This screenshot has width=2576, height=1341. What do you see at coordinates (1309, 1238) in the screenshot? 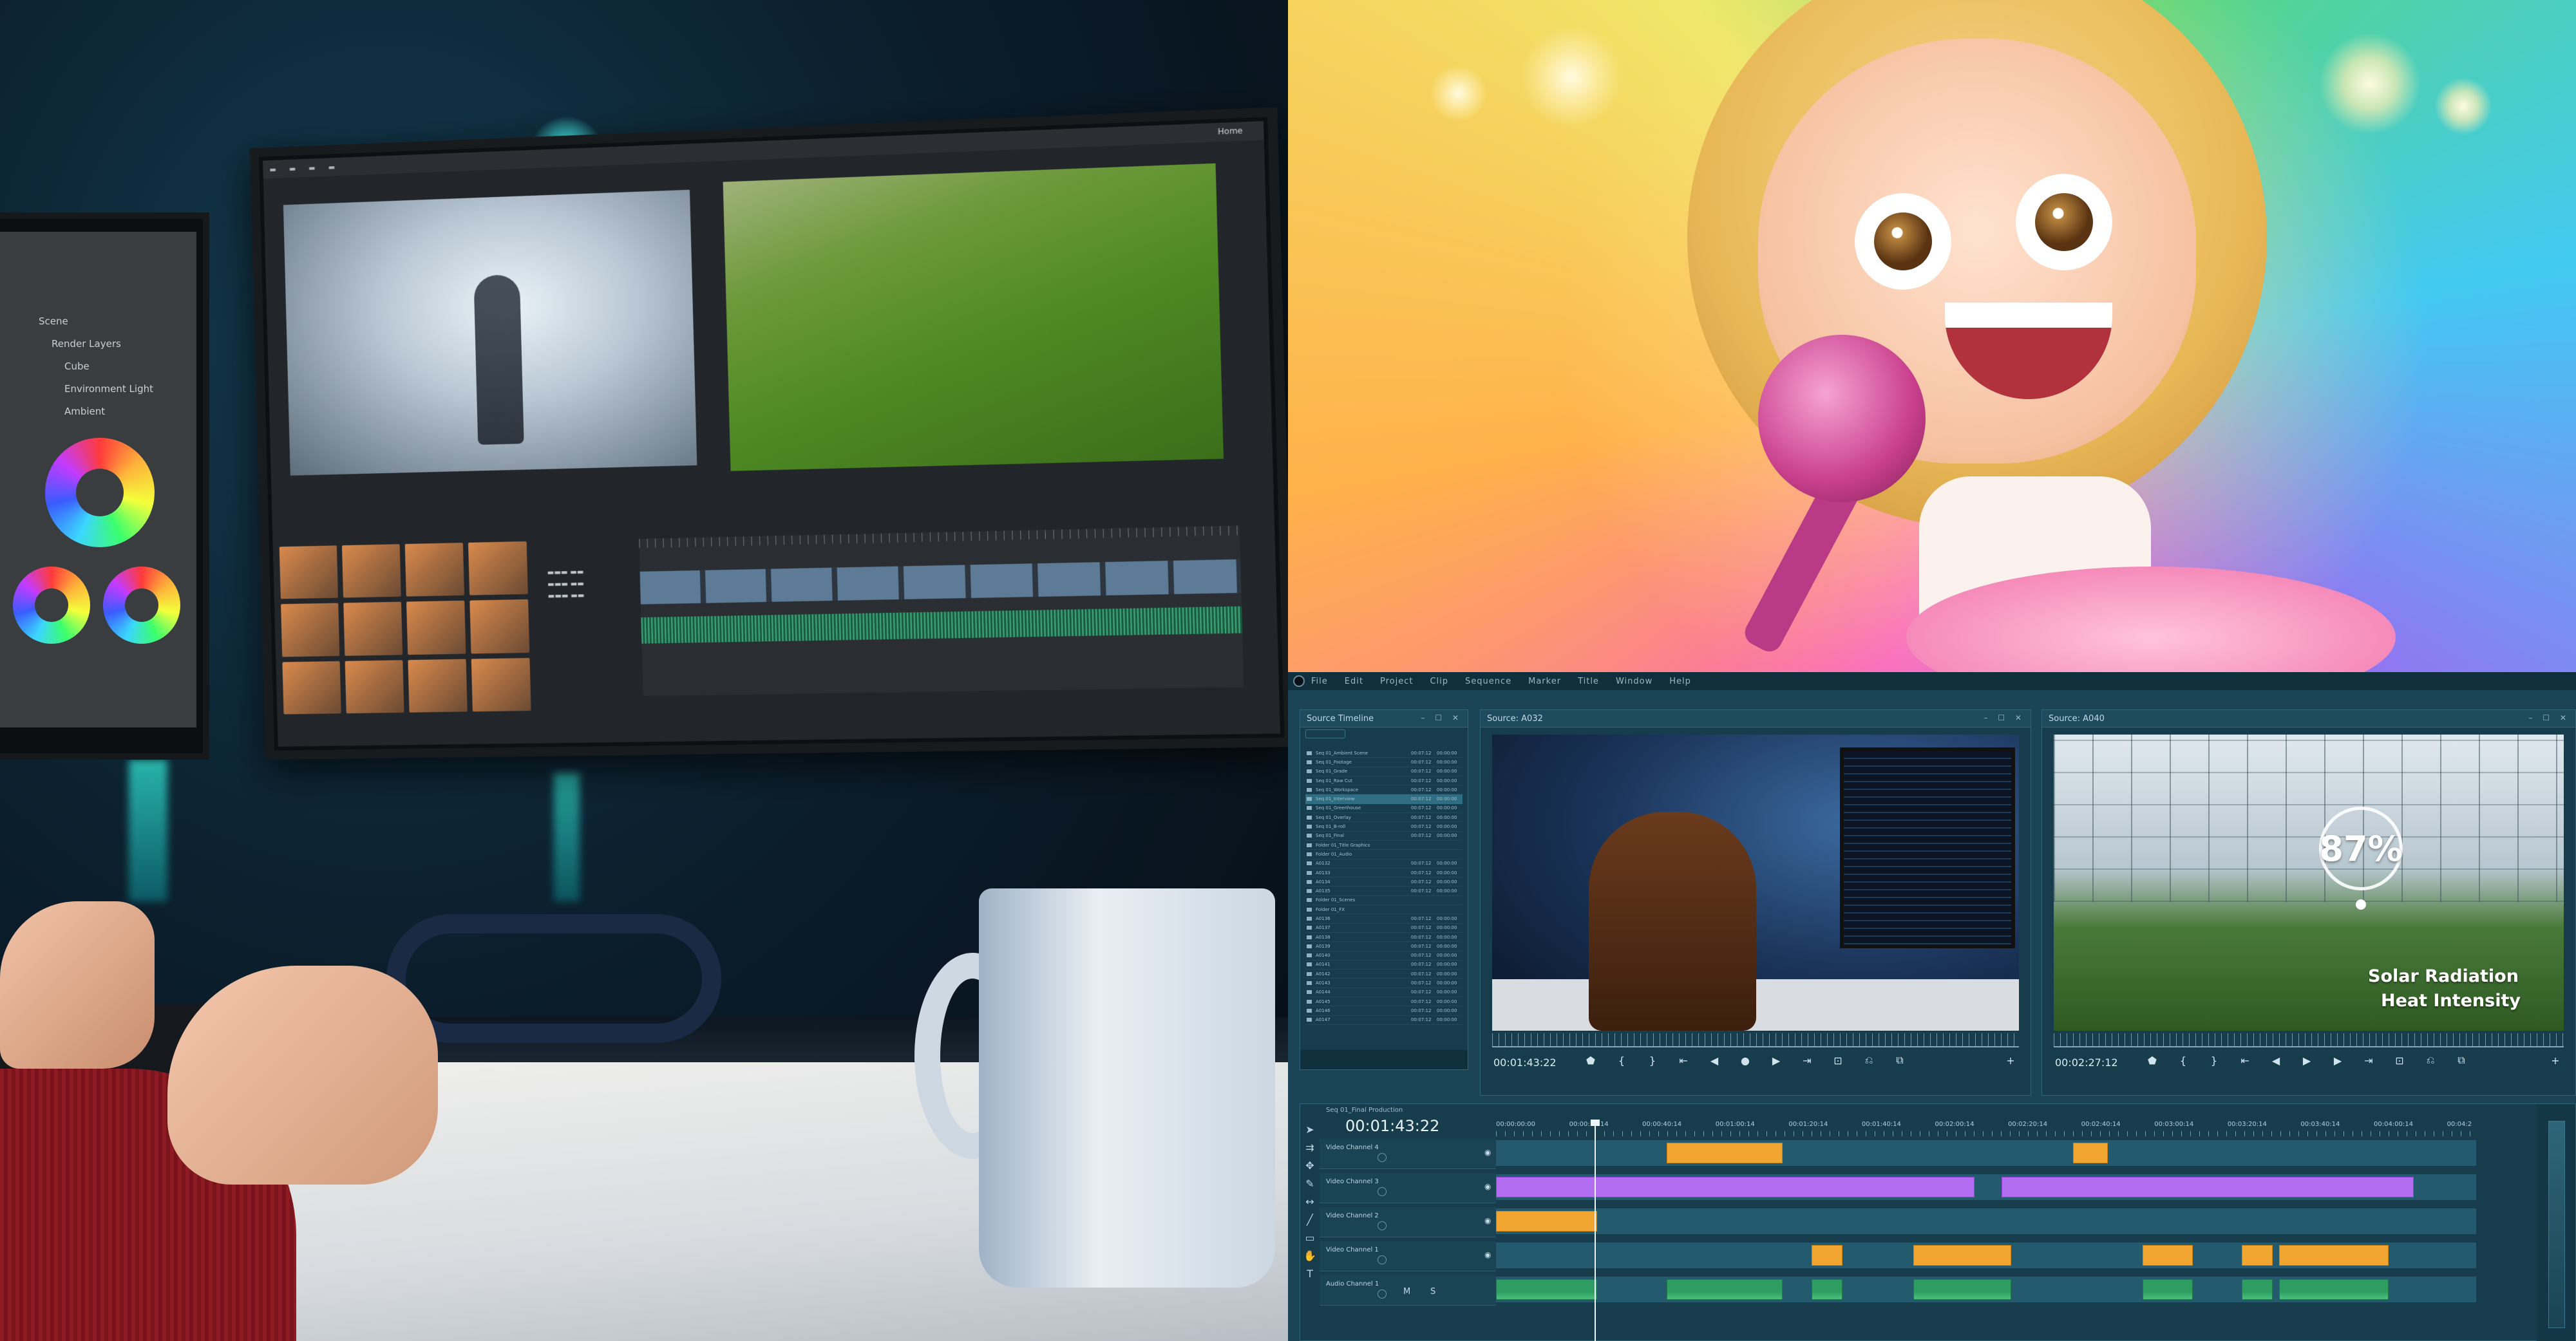
I see `rectangle-tool-icon: ▭` at bounding box center [1309, 1238].